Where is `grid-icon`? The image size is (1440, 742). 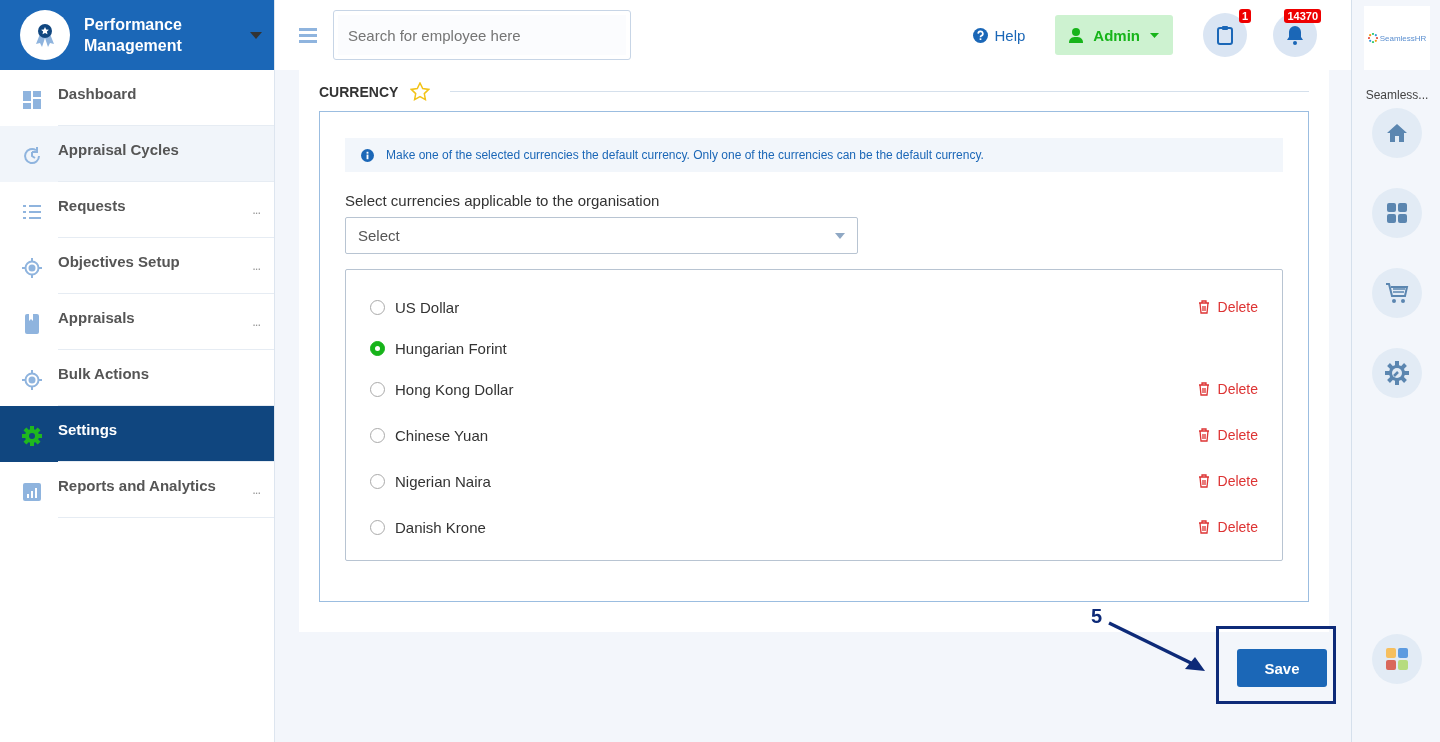 grid-icon is located at coordinates (1397, 213).